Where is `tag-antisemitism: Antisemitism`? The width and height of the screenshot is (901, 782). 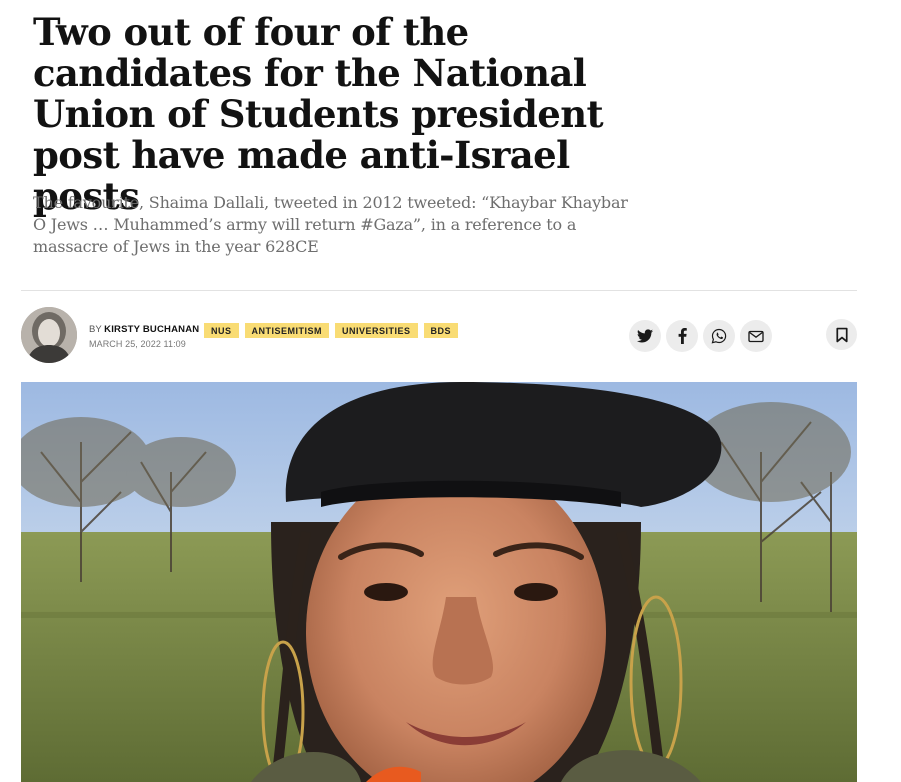 tag-antisemitism: Antisemitism is located at coordinates (287, 330).